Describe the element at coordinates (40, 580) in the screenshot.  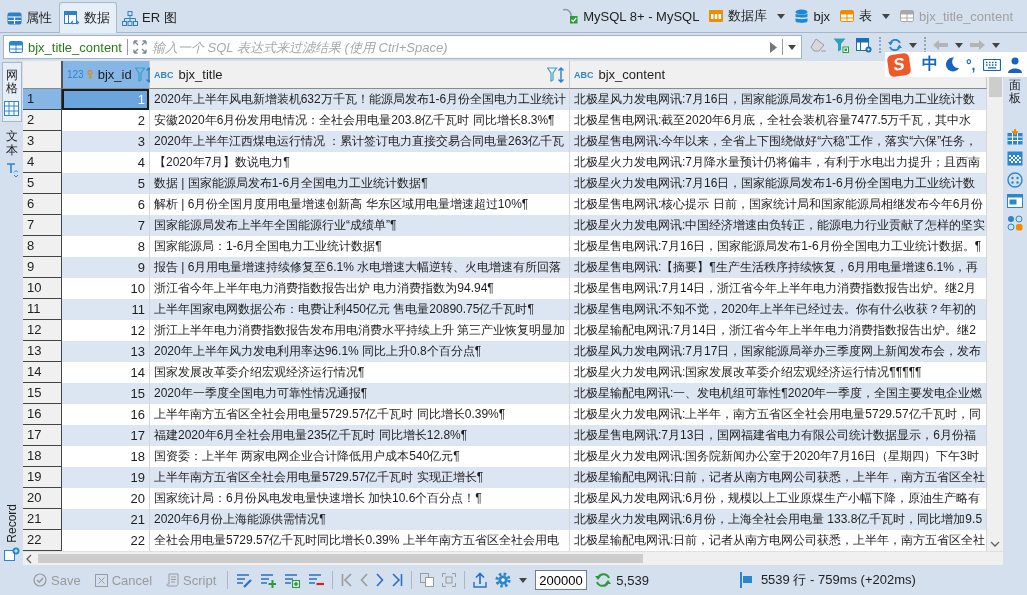
I see `check-circle-icon` at that location.